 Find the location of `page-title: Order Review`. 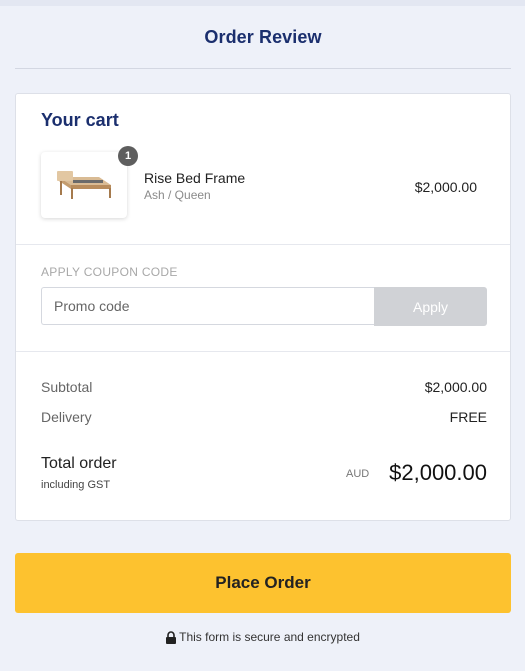

page-title: Order Review is located at coordinates (263, 36).